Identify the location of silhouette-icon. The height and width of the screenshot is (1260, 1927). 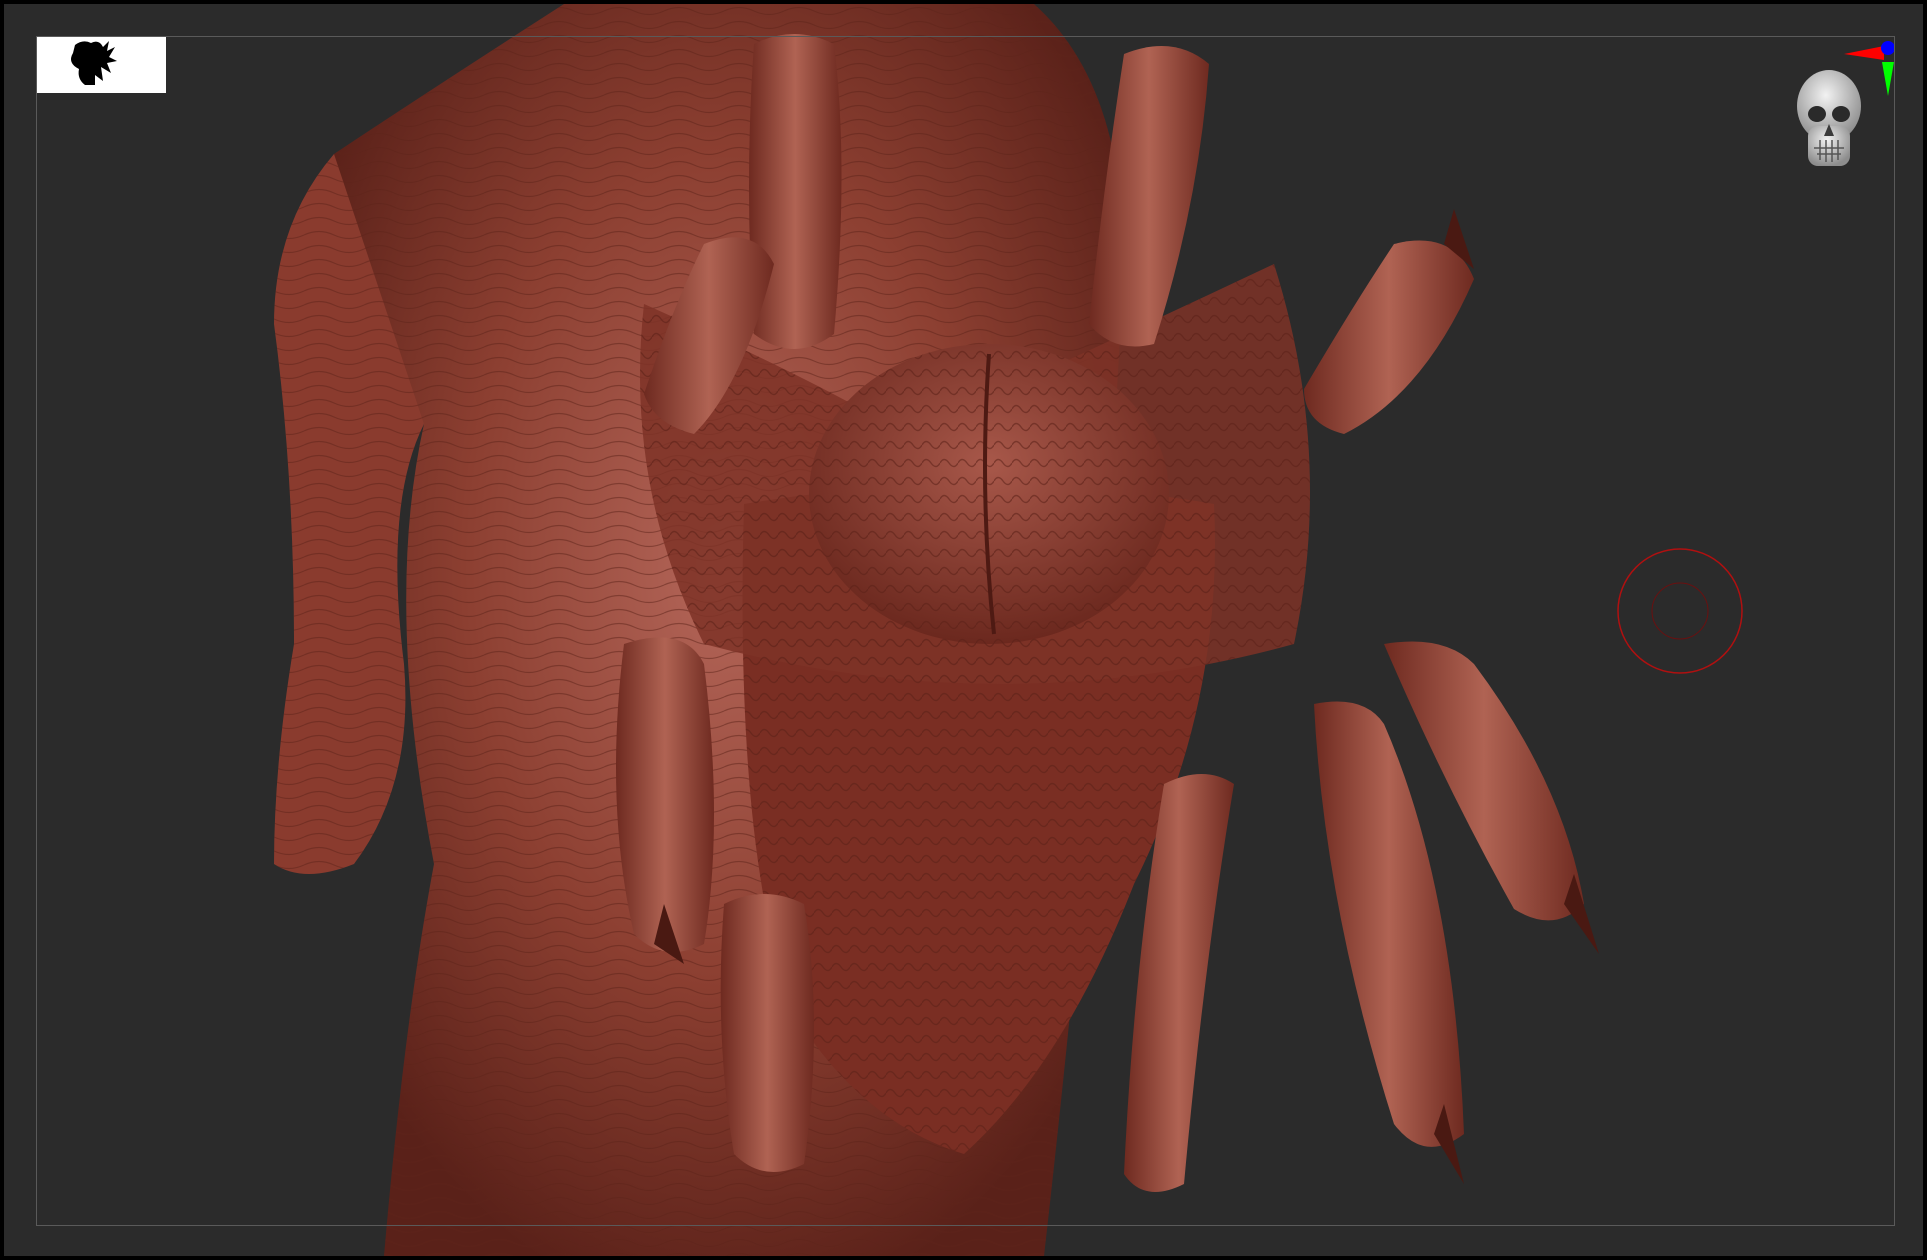
(101, 65).